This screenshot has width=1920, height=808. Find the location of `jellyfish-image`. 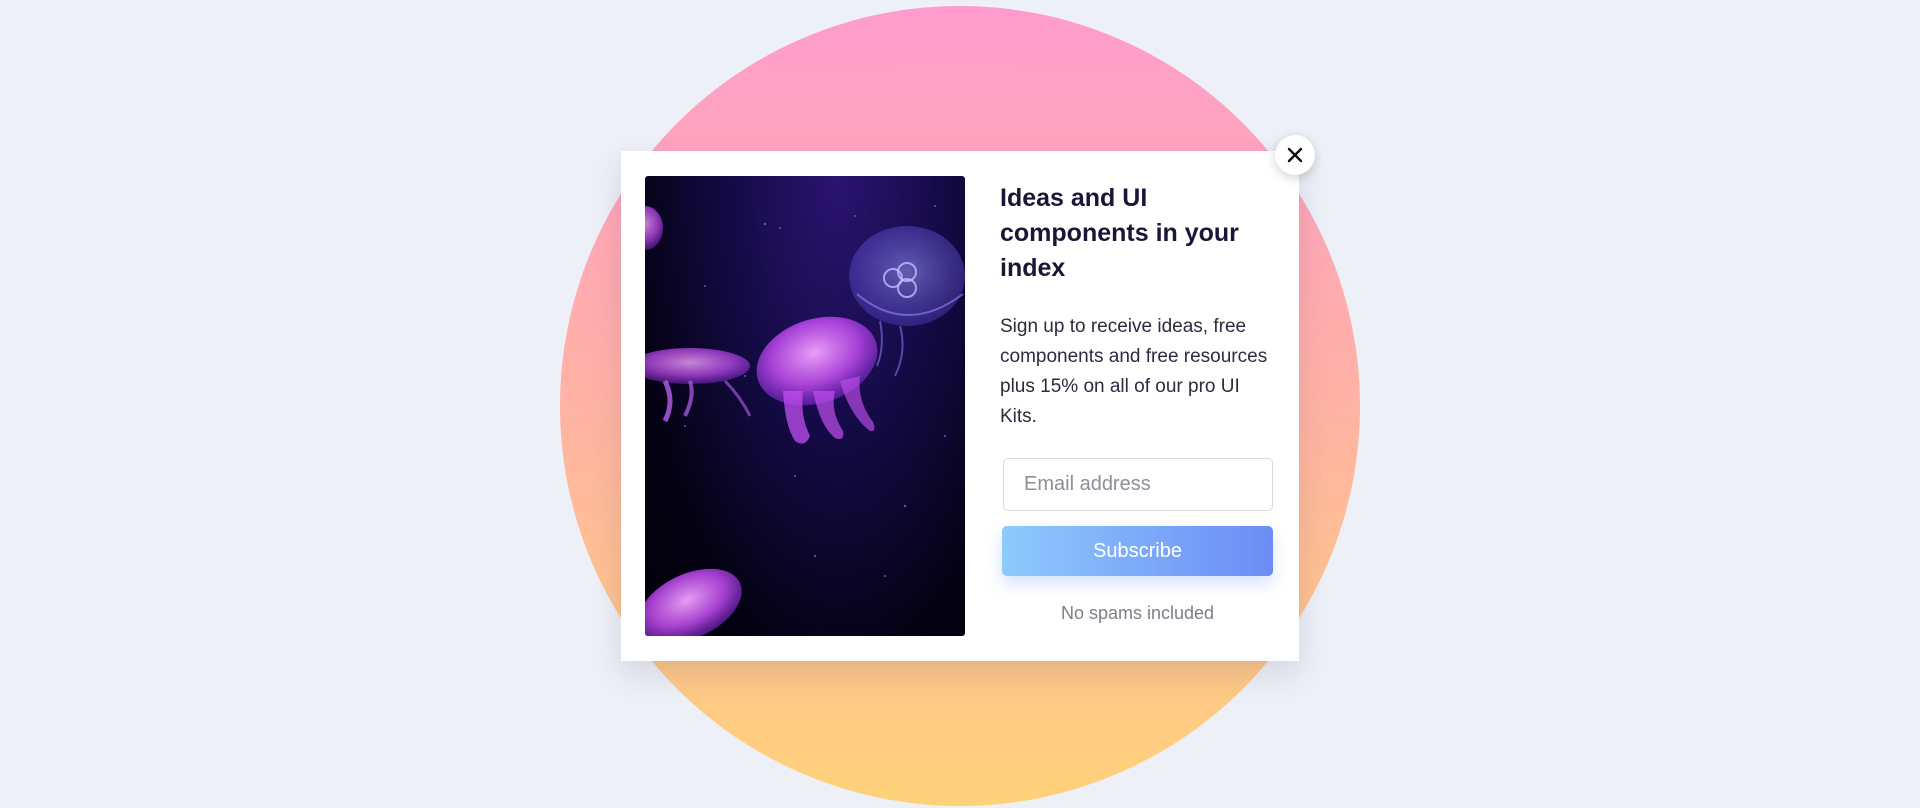

jellyfish-image is located at coordinates (805, 406).